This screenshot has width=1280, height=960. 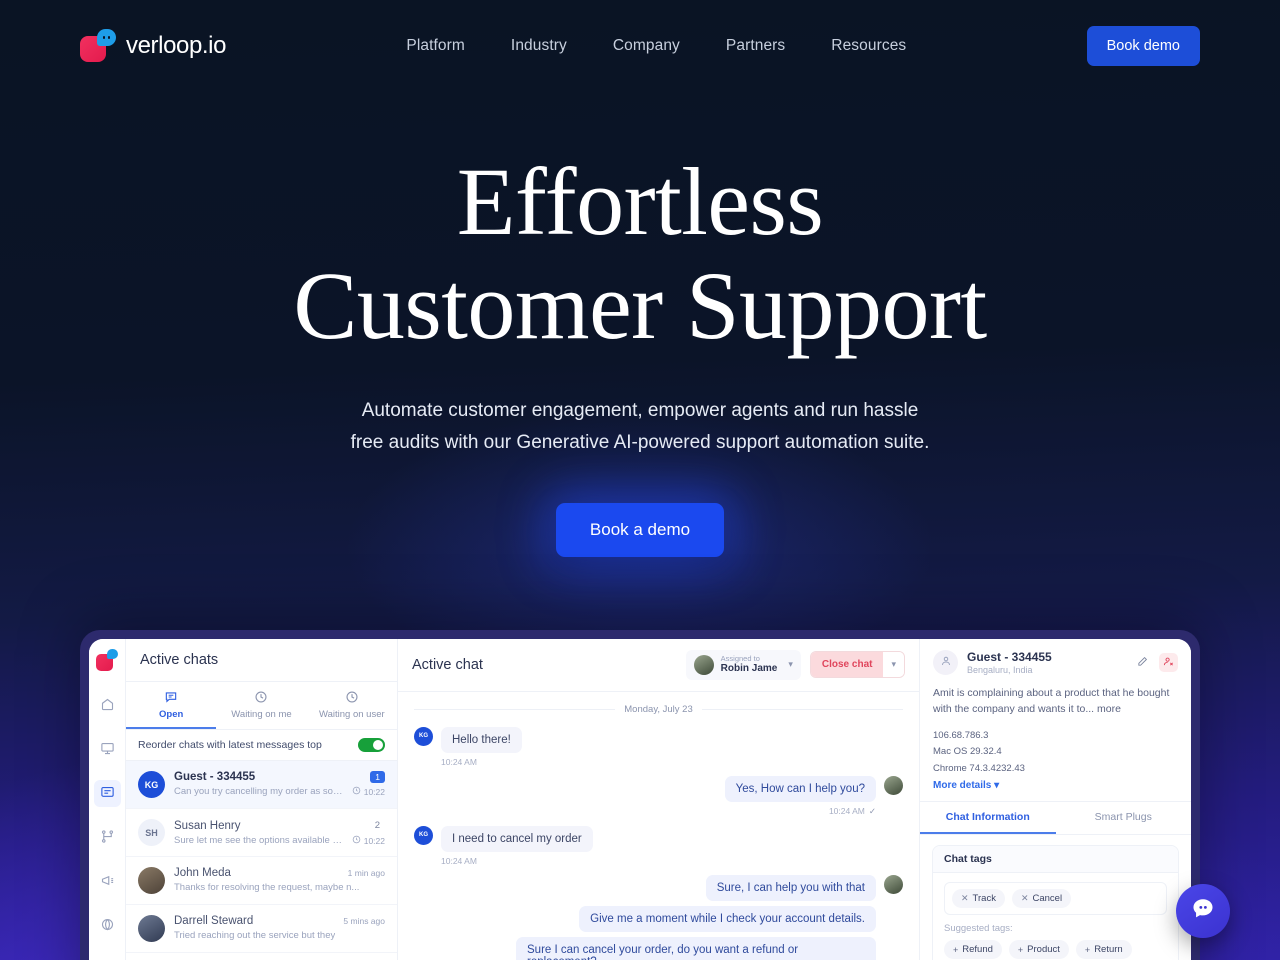 What do you see at coordinates (658, 709) in the screenshot?
I see `date-divider: Monday, July 23` at bounding box center [658, 709].